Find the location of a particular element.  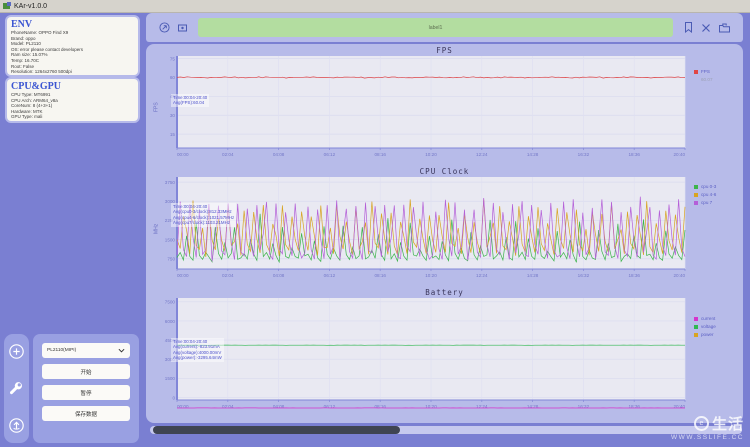

cpu4-6-swatch is located at coordinates (696, 194).